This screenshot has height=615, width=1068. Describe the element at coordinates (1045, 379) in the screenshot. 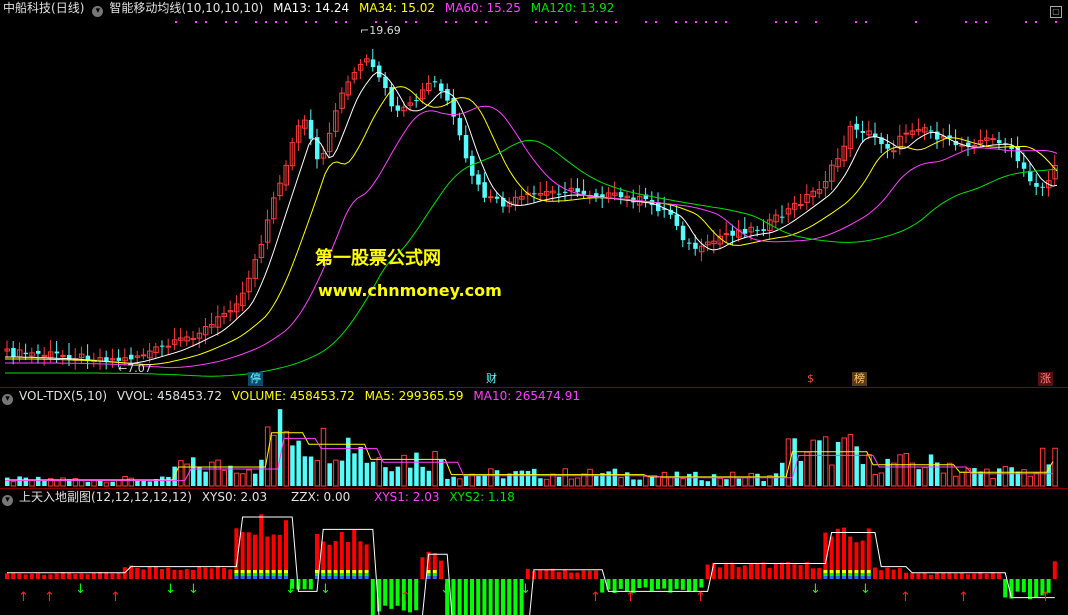

I see `tag-limit-up: 涨` at that location.